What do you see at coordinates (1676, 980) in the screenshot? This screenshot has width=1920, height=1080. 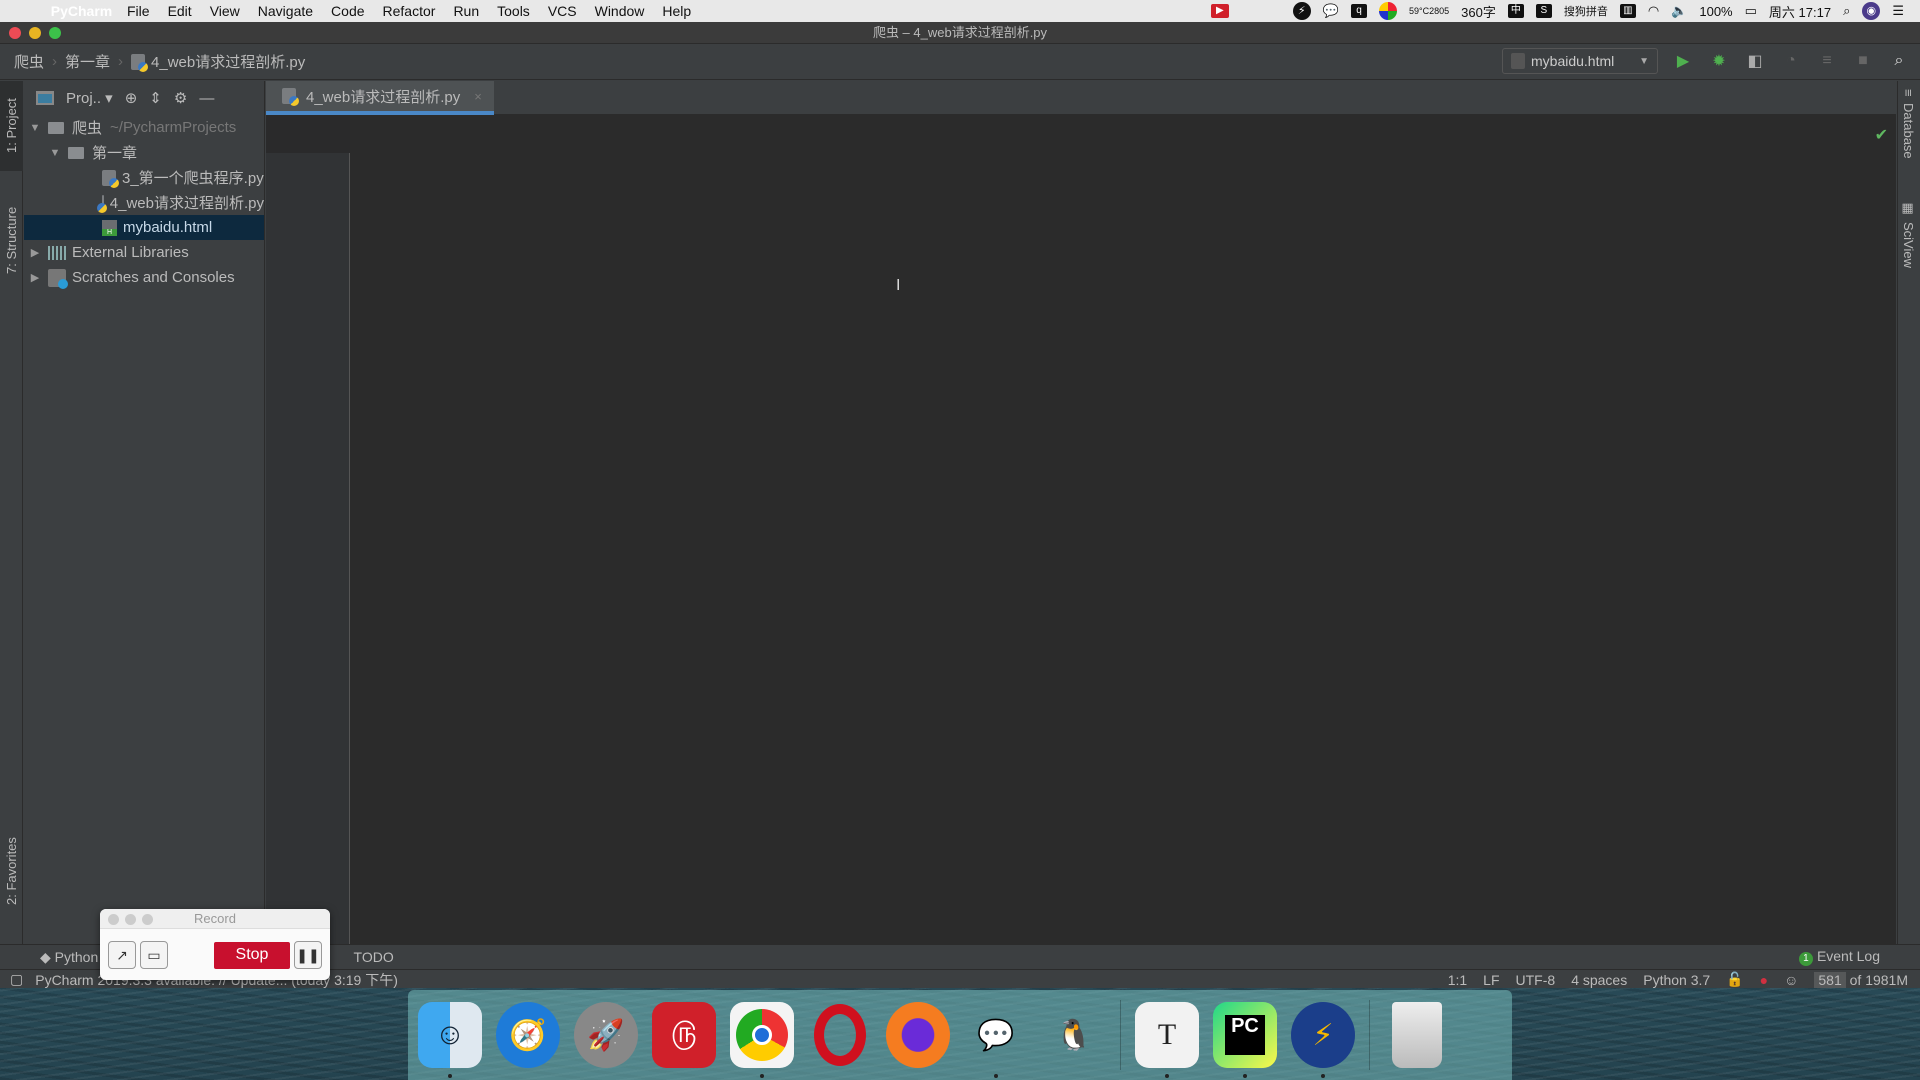 I see `python-interpreter: Python 3.7` at bounding box center [1676, 980].